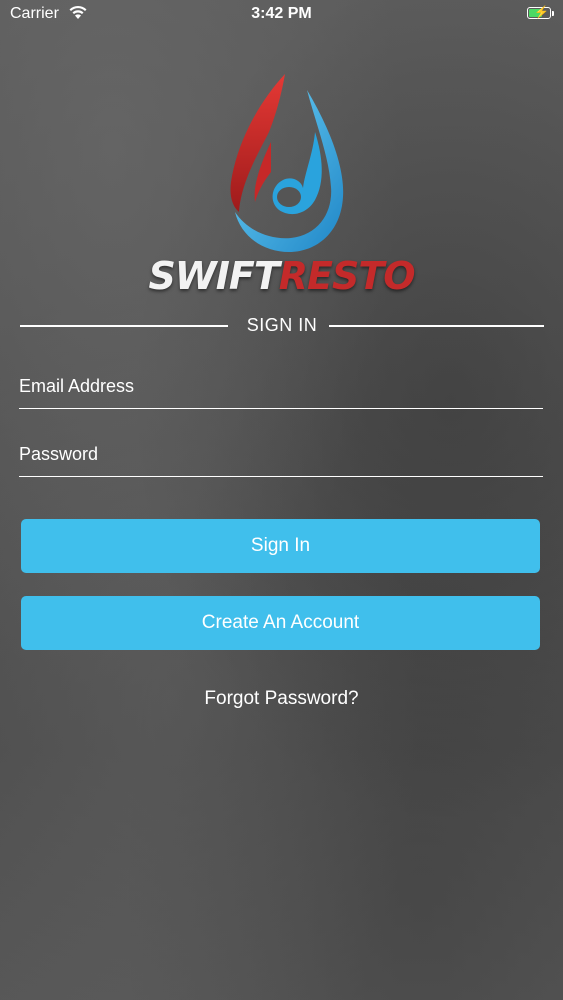 The width and height of the screenshot is (563, 1000). I want to click on email-field, so click(281, 386).